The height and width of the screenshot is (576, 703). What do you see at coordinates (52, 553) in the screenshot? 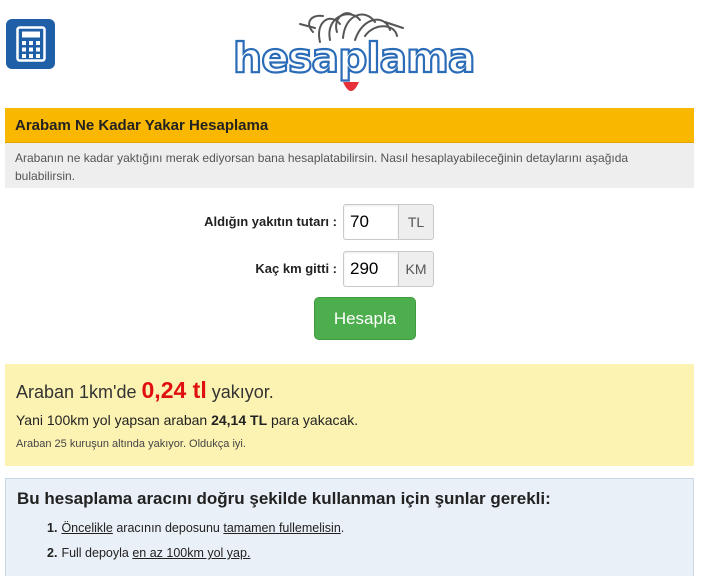
I see `list-item-number: 2.` at bounding box center [52, 553].